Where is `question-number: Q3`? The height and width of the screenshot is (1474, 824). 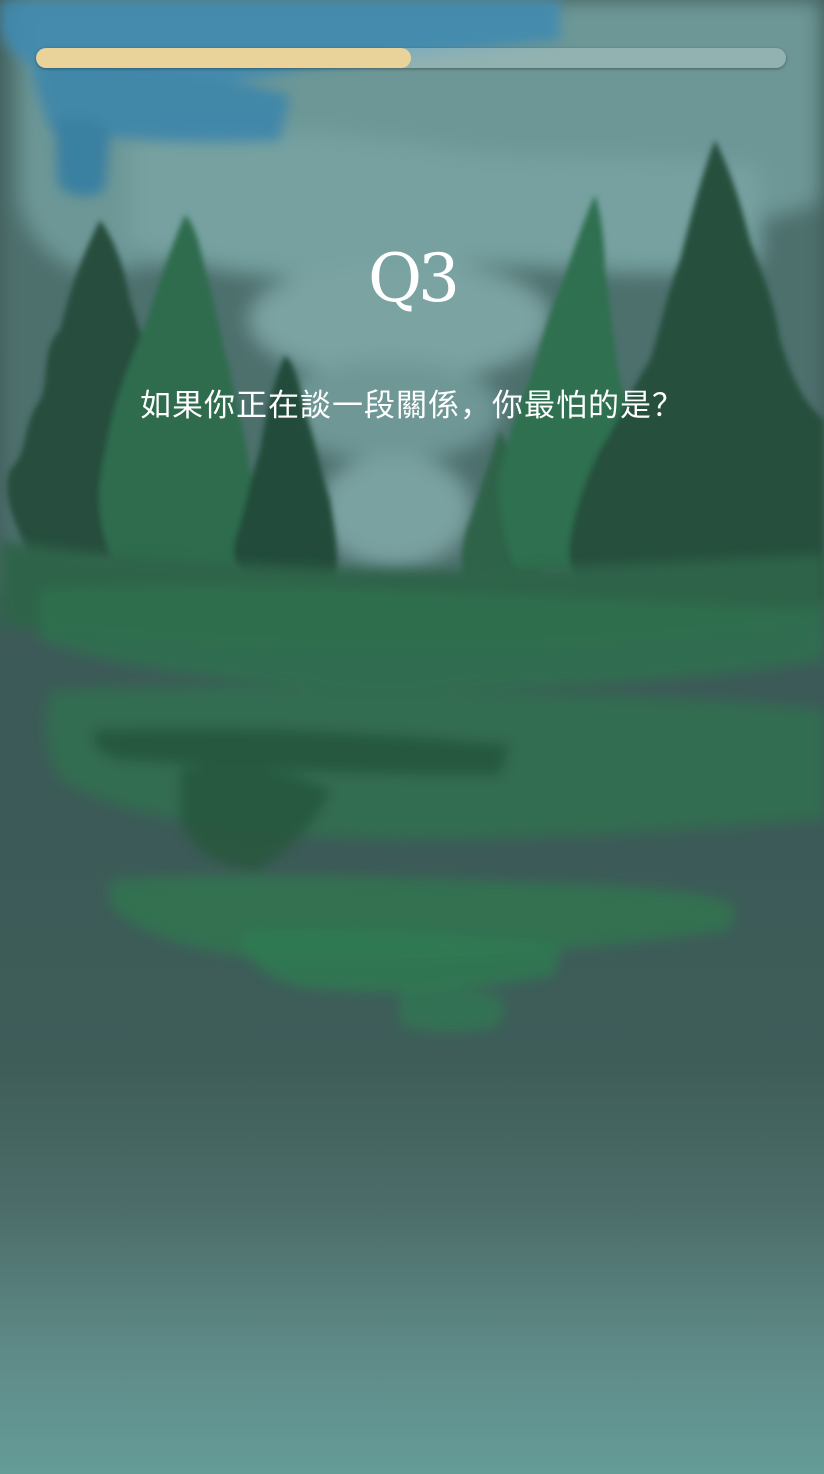 question-number: Q3 is located at coordinates (413, 278).